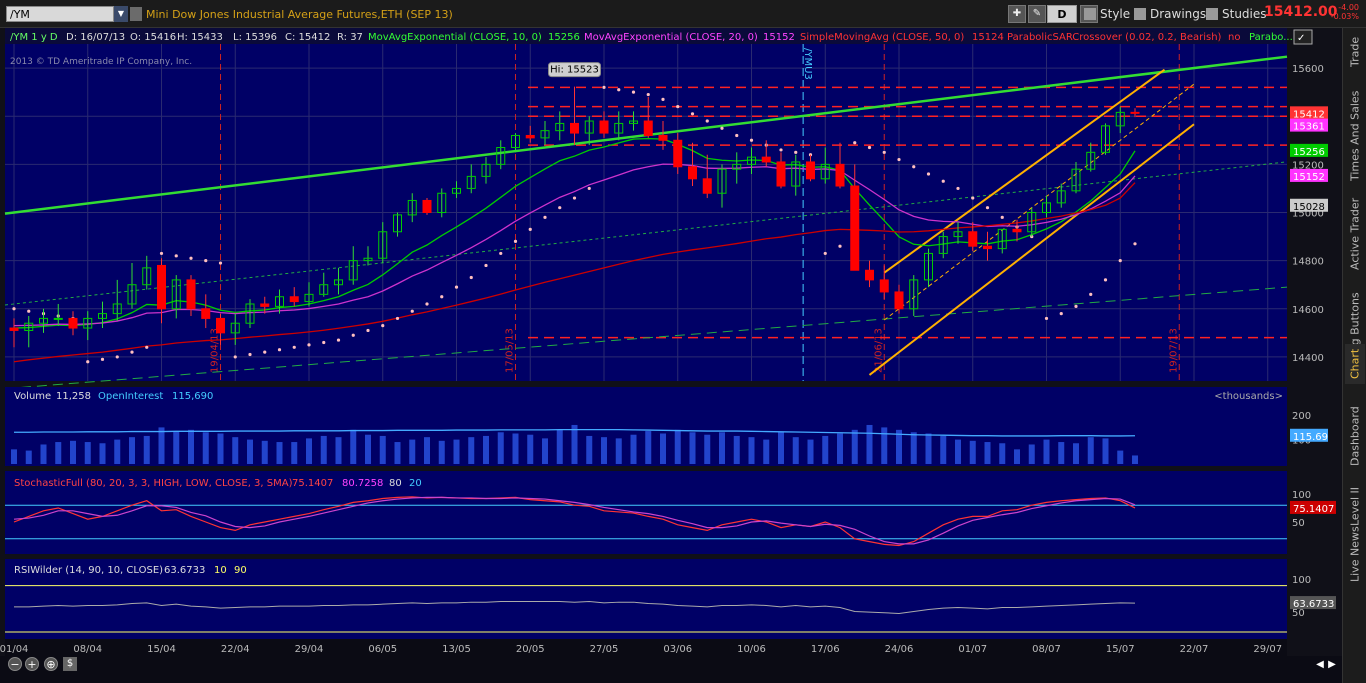 Image resolution: width=1366 pixels, height=683 pixels. Describe the element at coordinates (60, 14) in the screenshot. I see `symbol-input: /YM` at that location.